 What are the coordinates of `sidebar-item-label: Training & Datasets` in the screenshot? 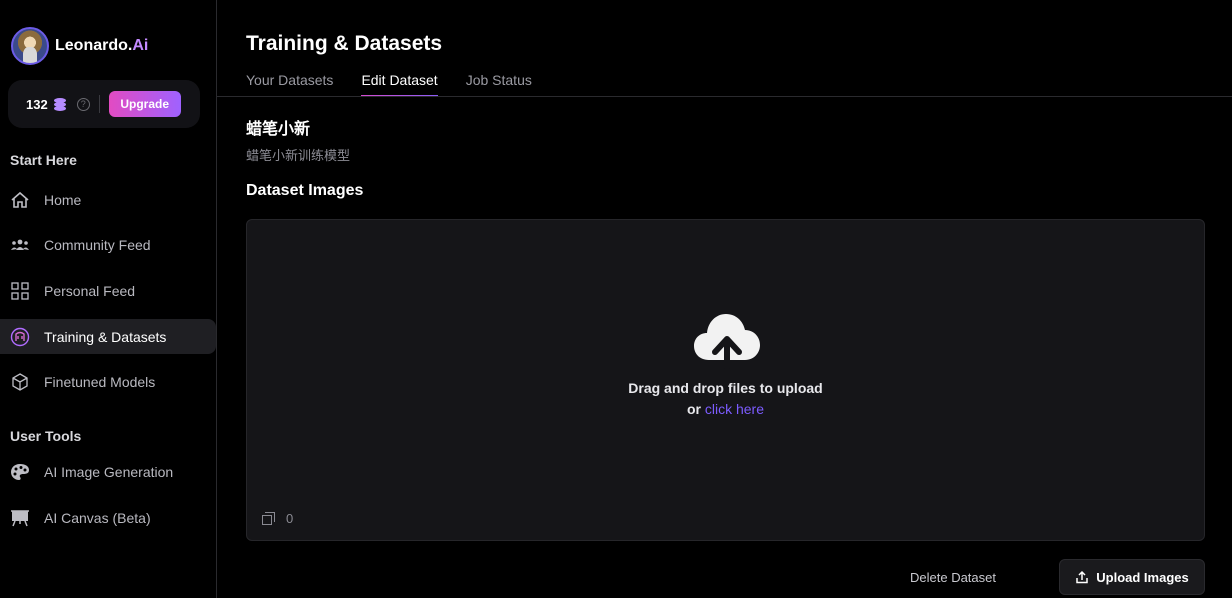 It's located at (105, 336).